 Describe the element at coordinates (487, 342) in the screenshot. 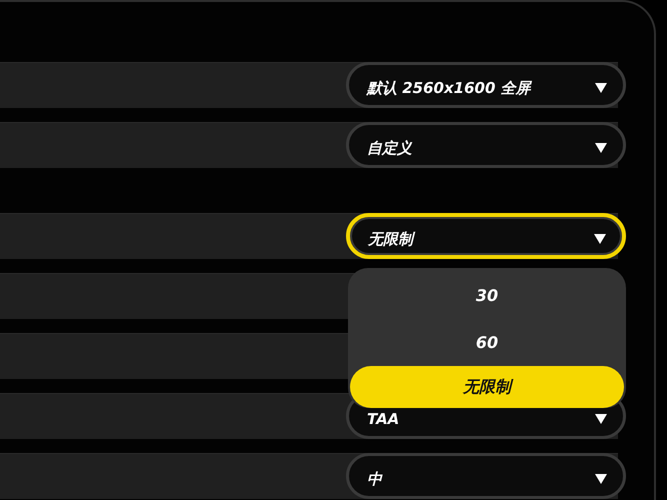

I see `menu-option: 60` at that location.